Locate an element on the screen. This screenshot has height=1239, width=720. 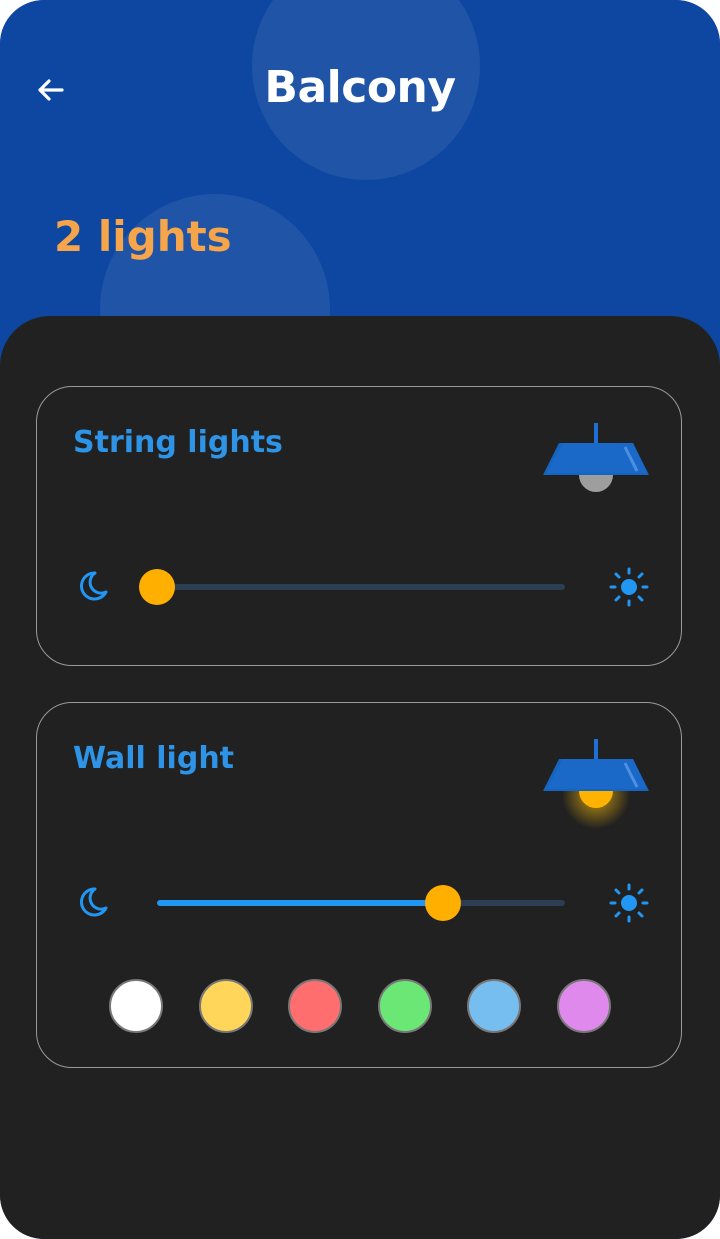
color-picker is located at coordinates (360, 1006).